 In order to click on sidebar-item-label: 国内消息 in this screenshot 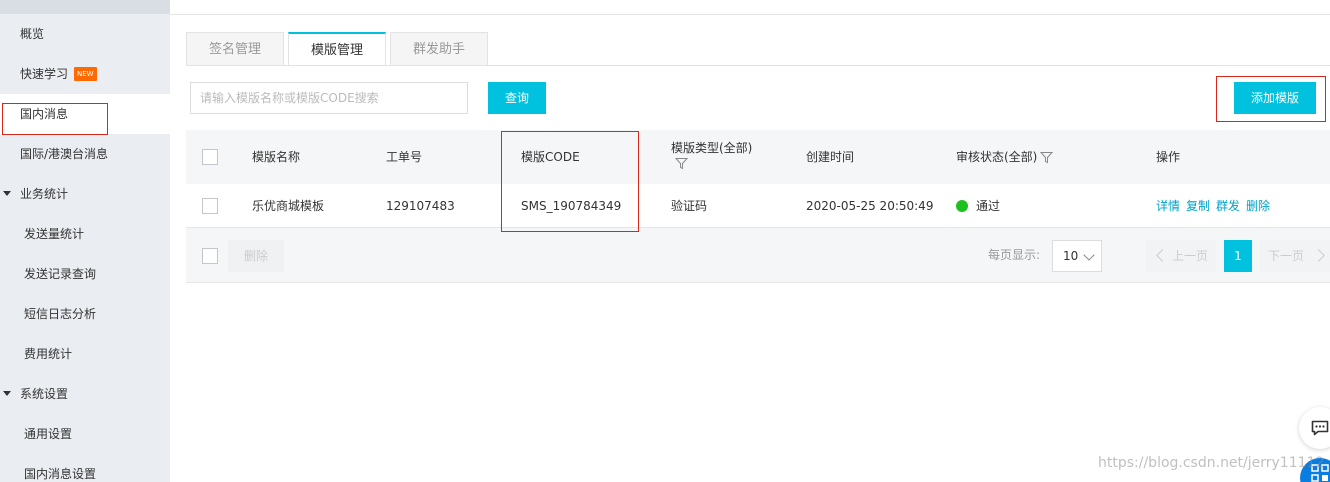, I will do `click(44, 114)`.